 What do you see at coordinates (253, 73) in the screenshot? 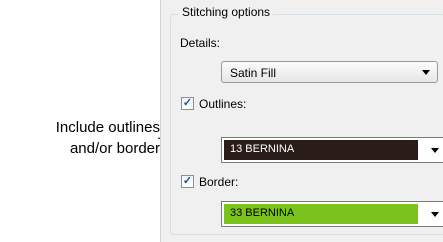
I see `details-dropdown-value: Satin Fill` at bounding box center [253, 73].